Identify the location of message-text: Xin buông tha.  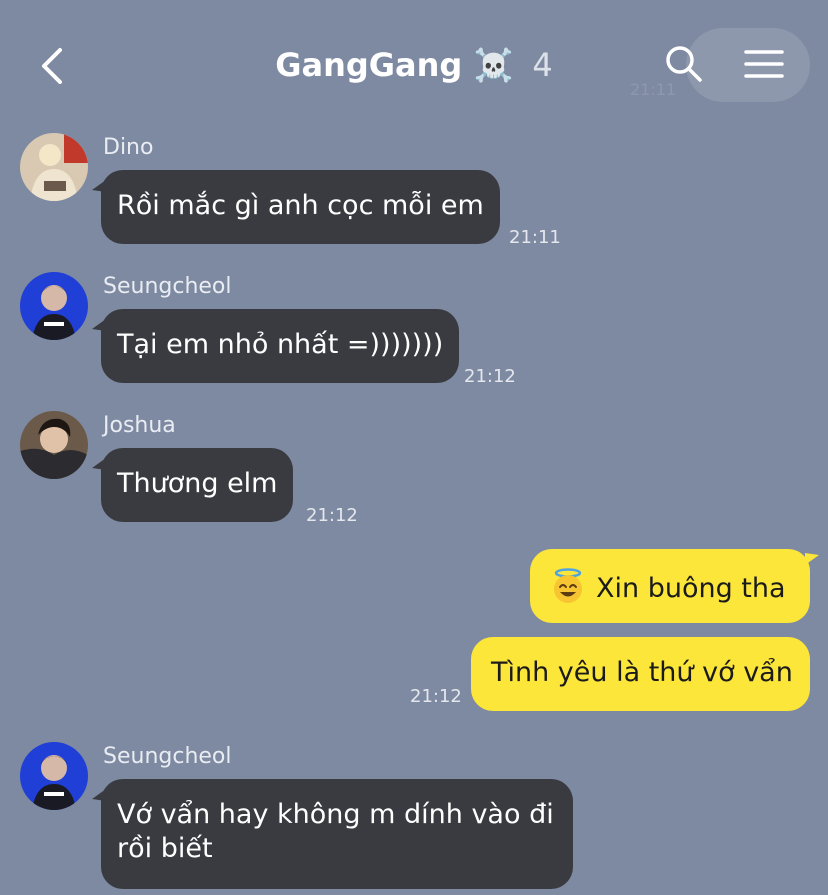
(691, 588).